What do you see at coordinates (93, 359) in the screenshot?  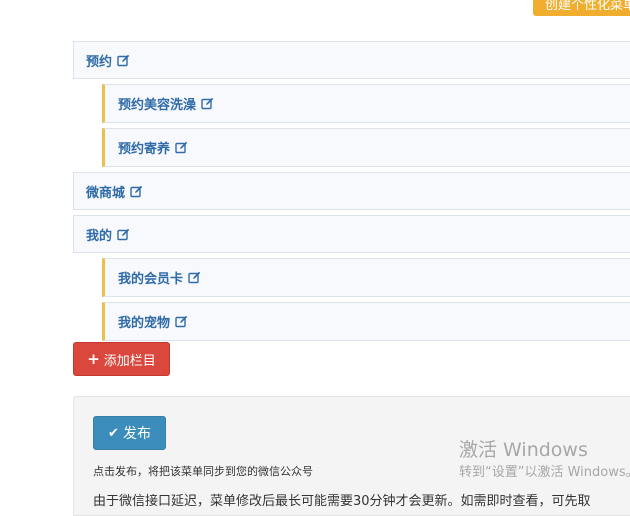 I see `plus-icon: +` at bounding box center [93, 359].